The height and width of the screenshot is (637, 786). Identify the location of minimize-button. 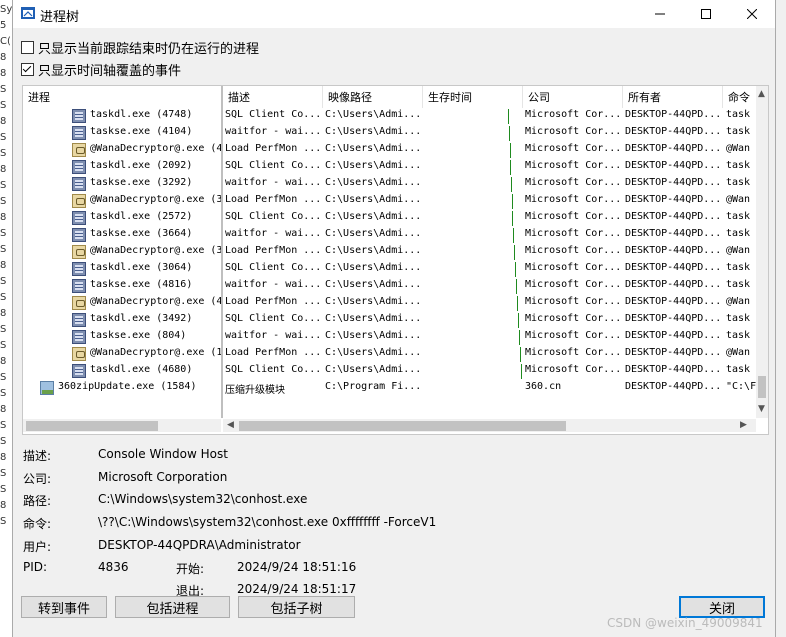
(660, 14).